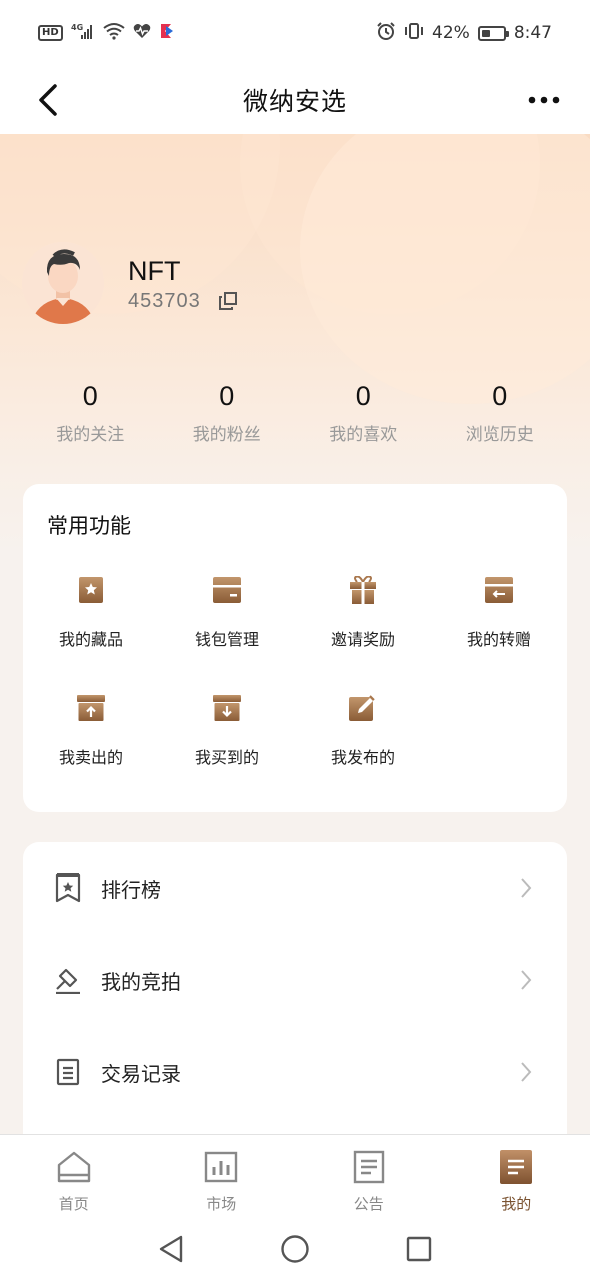 The width and height of the screenshot is (590, 1278). What do you see at coordinates (50, 33) in the screenshot?
I see `hd-icon: HD` at bounding box center [50, 33].